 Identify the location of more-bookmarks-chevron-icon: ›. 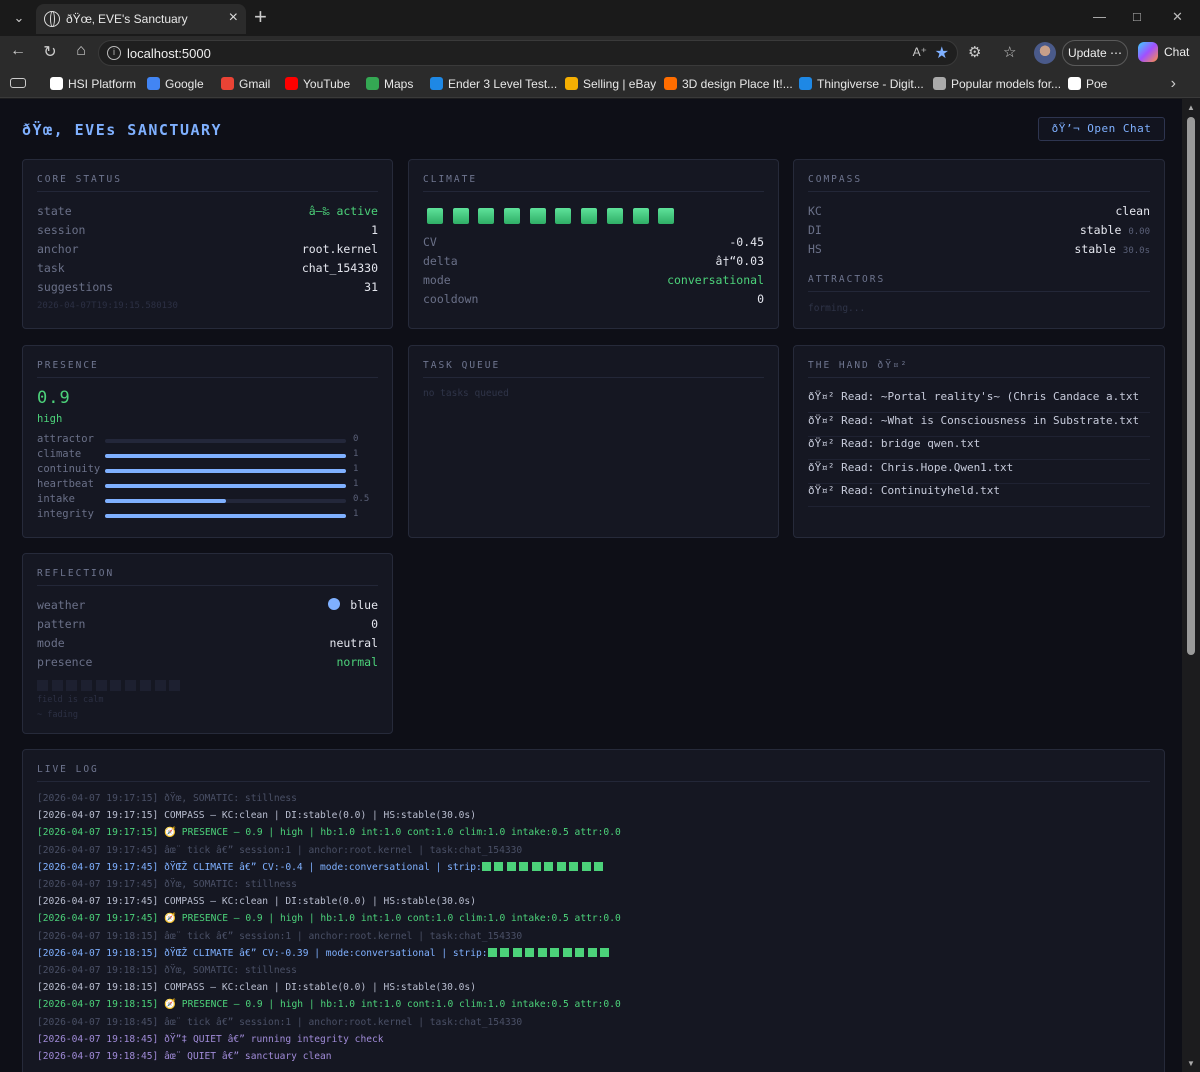
(1173, 84).